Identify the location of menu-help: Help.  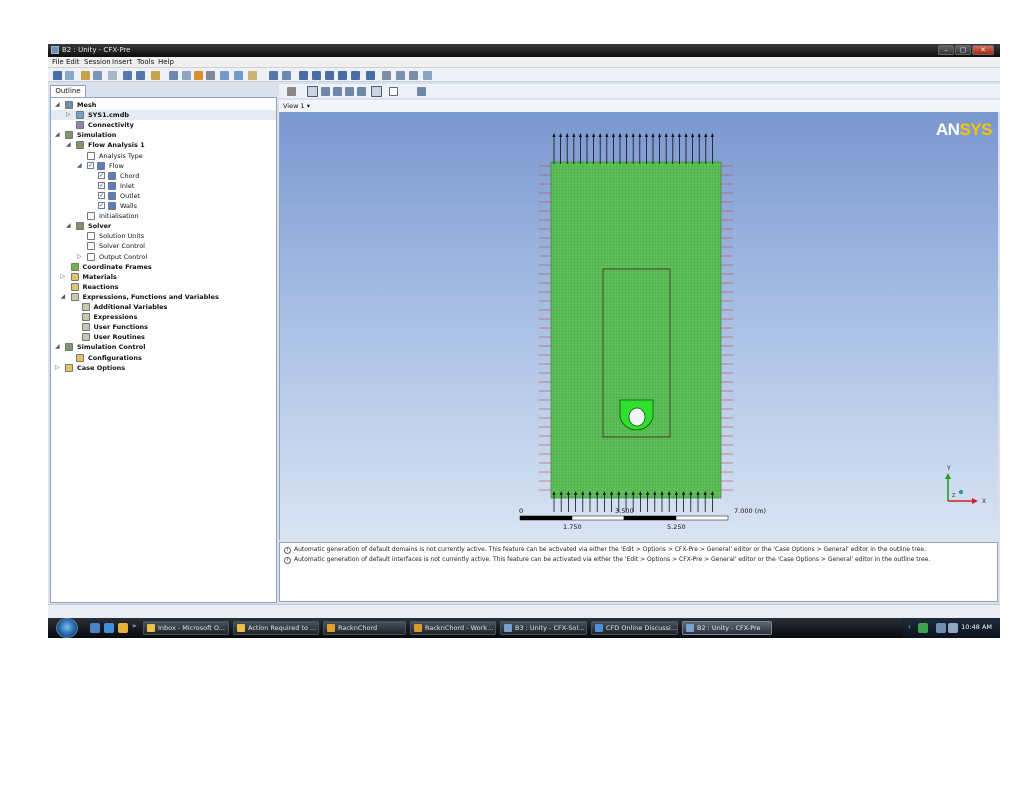
(166, 62).